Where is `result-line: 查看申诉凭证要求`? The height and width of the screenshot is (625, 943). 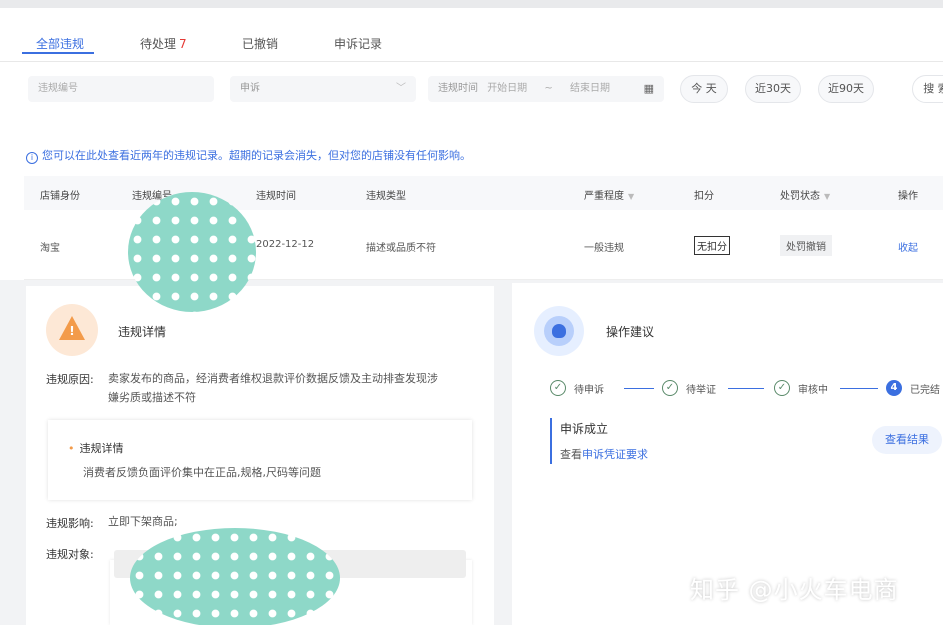
result-line: 查看申诉凭证要求 is located at coordinates (604, 454).